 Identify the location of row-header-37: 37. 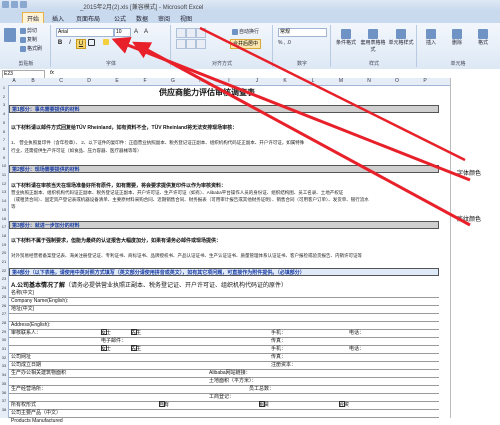
(4, 400).